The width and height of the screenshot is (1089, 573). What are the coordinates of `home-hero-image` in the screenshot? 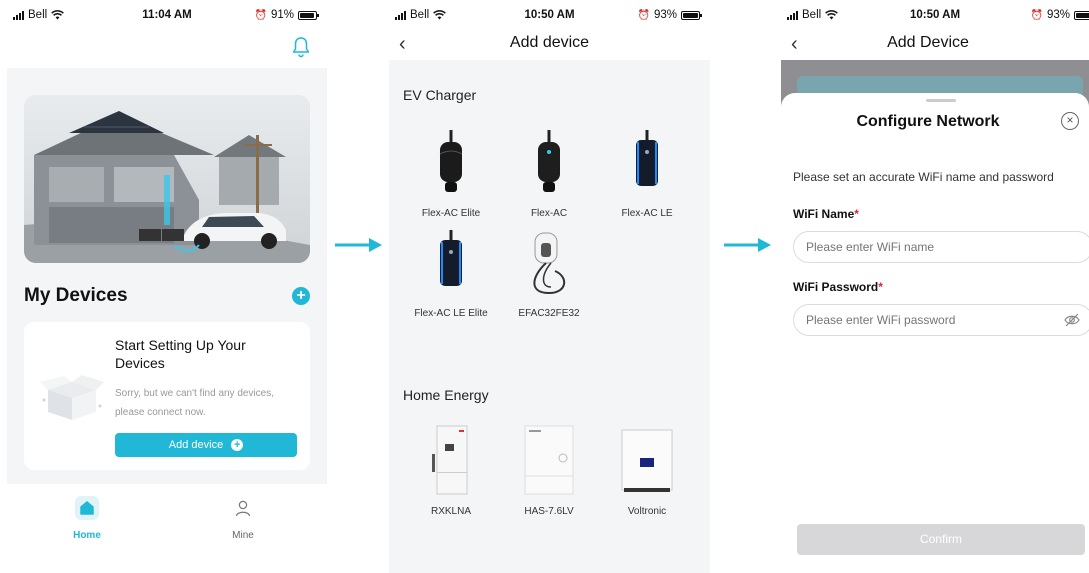 It's located at (167, 179).